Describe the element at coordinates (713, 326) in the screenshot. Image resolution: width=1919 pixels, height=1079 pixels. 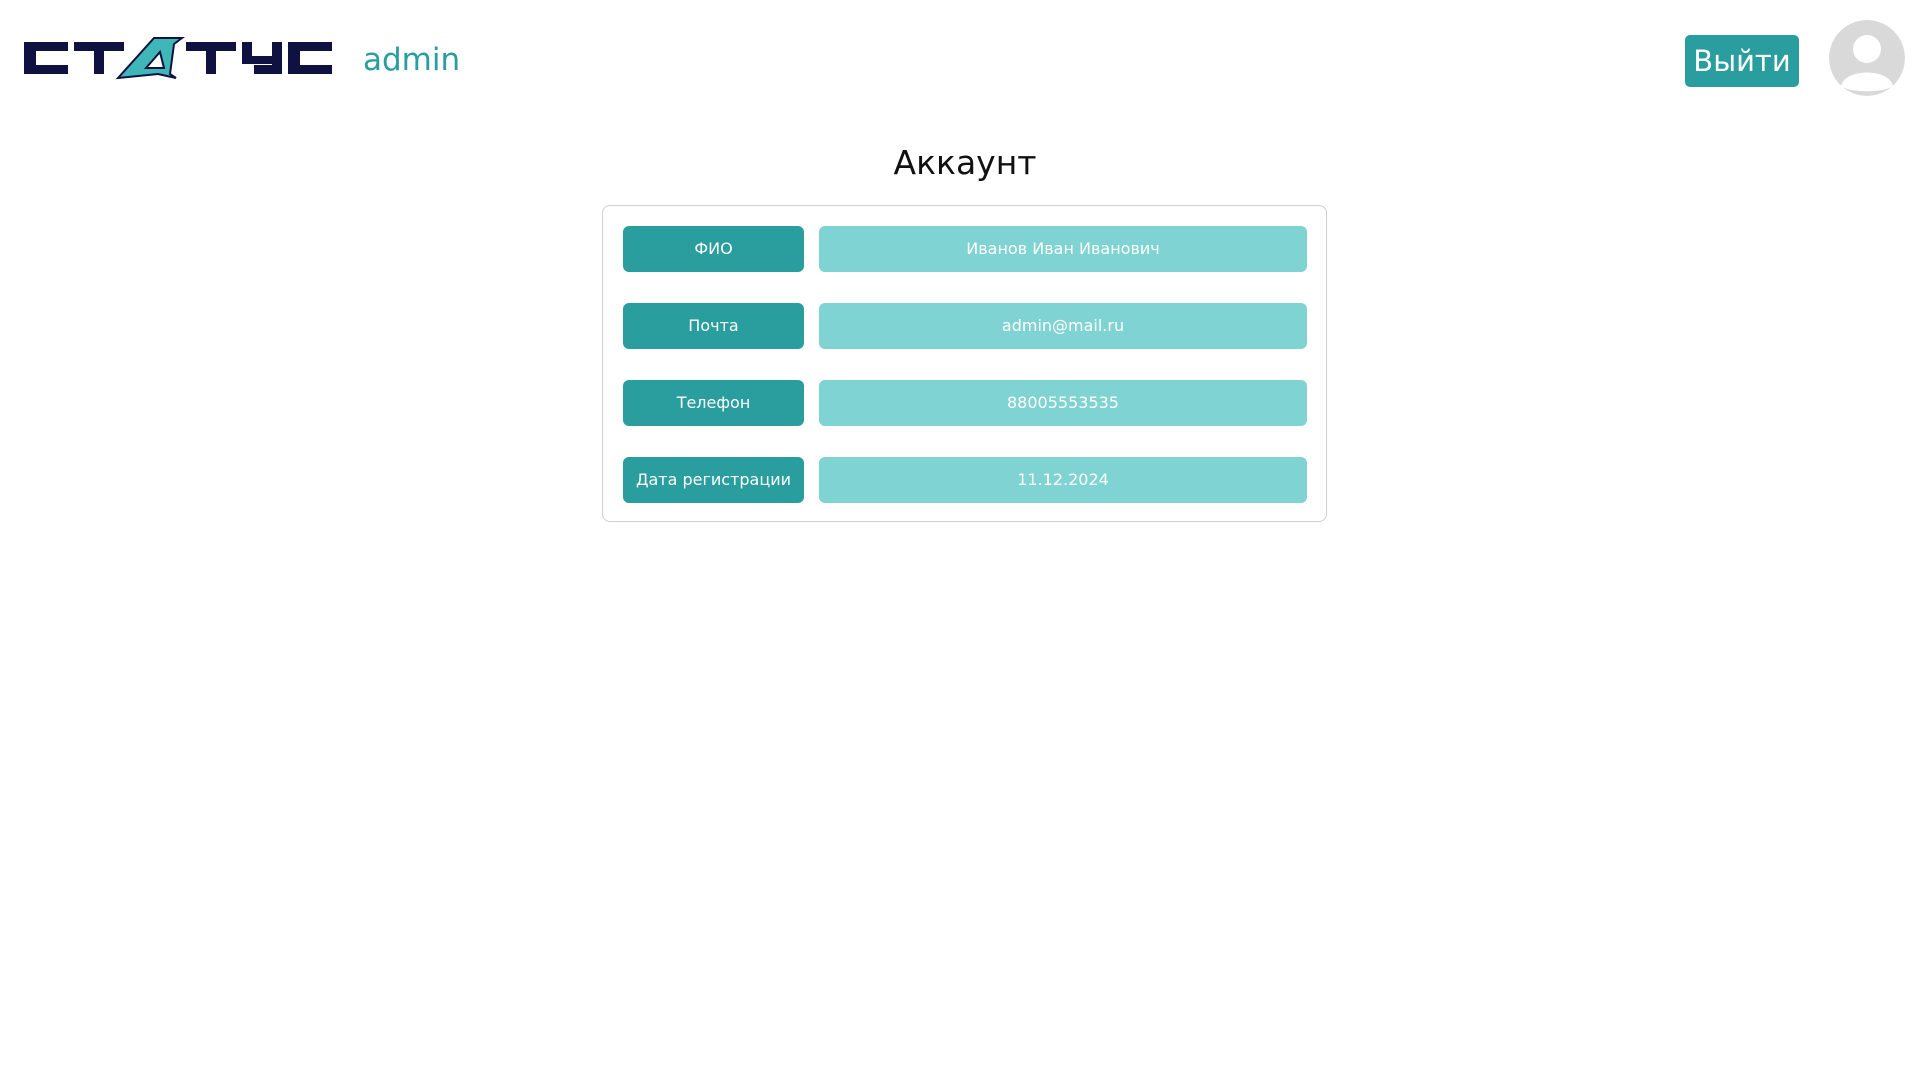
I see `field-label-email: Почта` at that location.